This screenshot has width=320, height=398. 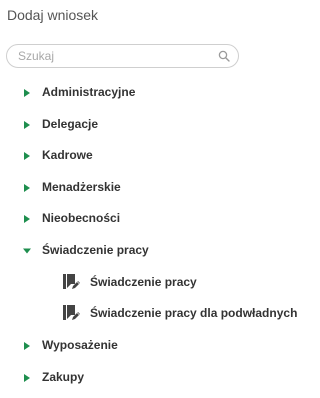 I want to click on tree-item-swiadczenie-pracy: Świadczenie pracy, so click(x=152, y=251).